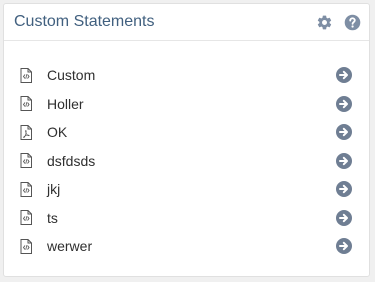 The image size is (375, 282). Describe the element at coordinates (54, 189) in the screenshot. I see `statement-name: jkj` at that location.